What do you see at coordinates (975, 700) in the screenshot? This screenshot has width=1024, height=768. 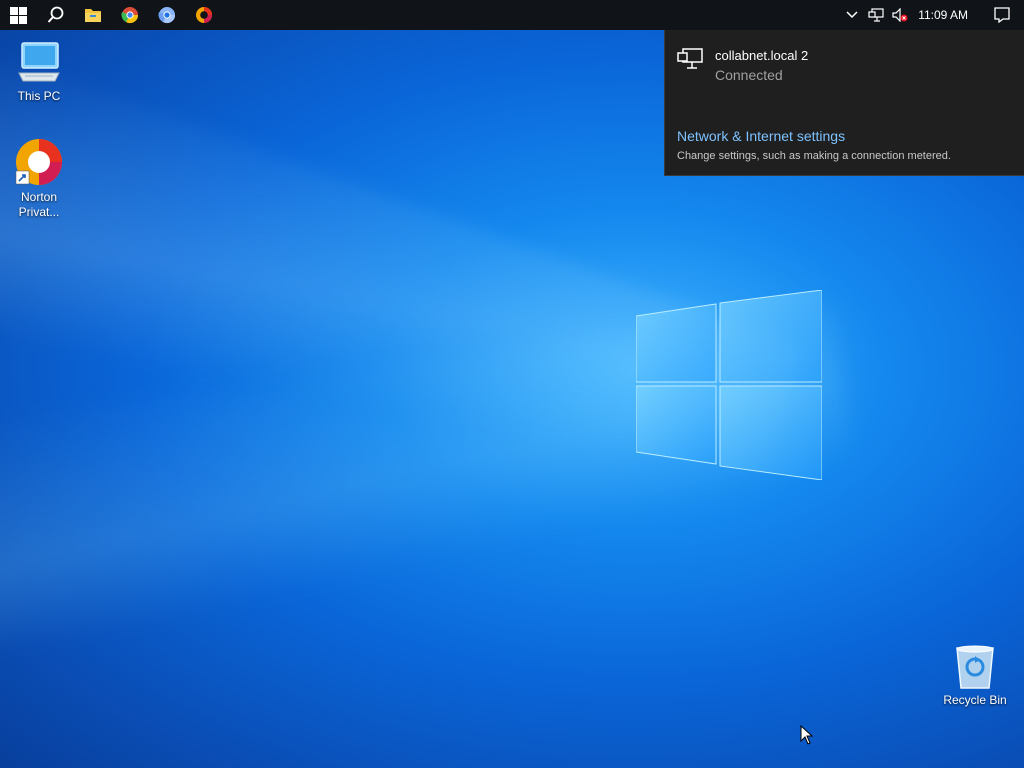 I see `desktop-icon-label: Recycle Bin` at bounding box center [975, 700].